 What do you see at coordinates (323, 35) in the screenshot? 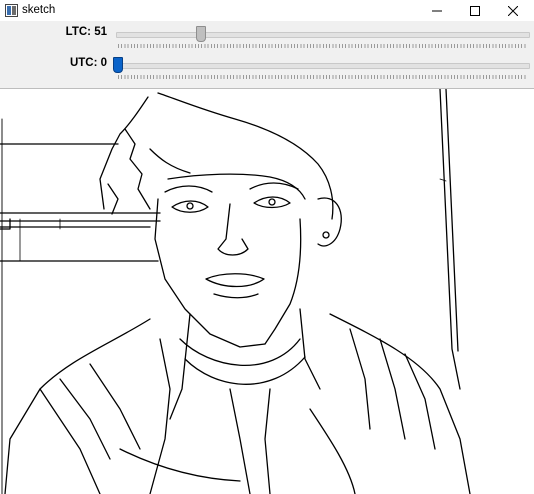
I see `ltc-slider-track` at bounding box center [323, 35].